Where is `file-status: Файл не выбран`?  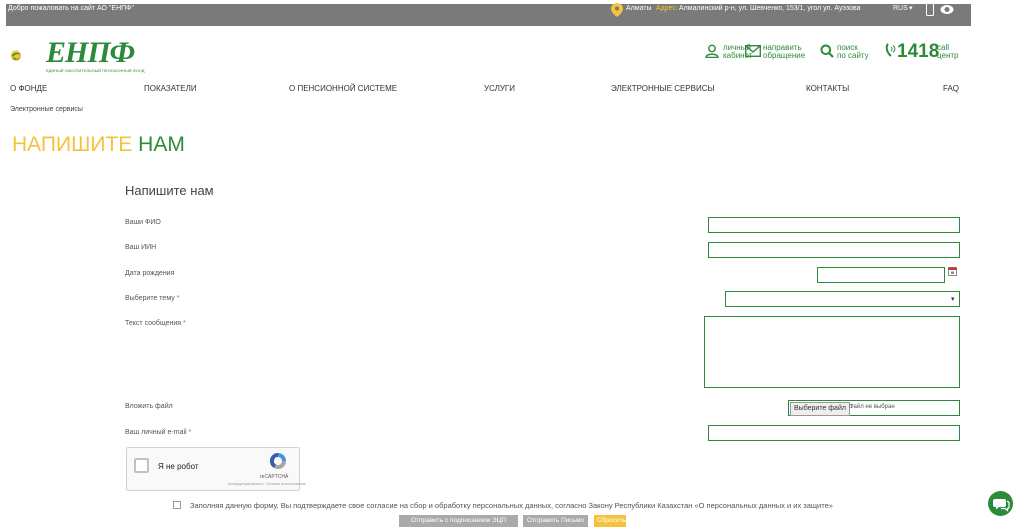 file-status: Файл не выбран is located at coordinates (872, 407).